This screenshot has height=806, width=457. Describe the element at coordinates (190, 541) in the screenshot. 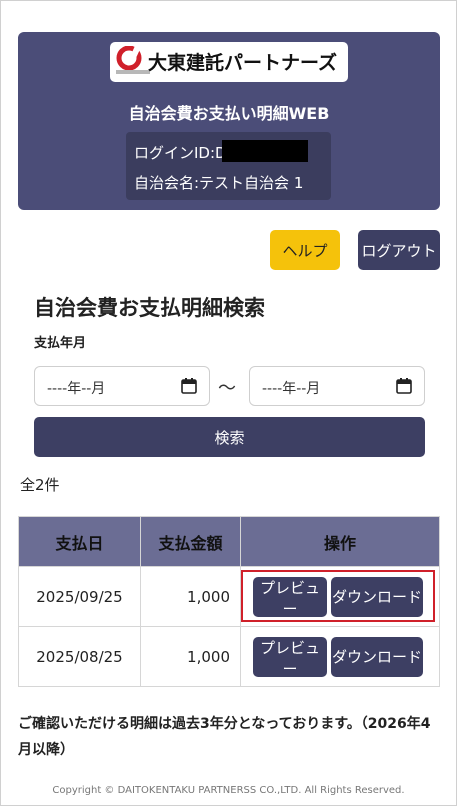

I see `column-header-amount: 支払金額` at that location.